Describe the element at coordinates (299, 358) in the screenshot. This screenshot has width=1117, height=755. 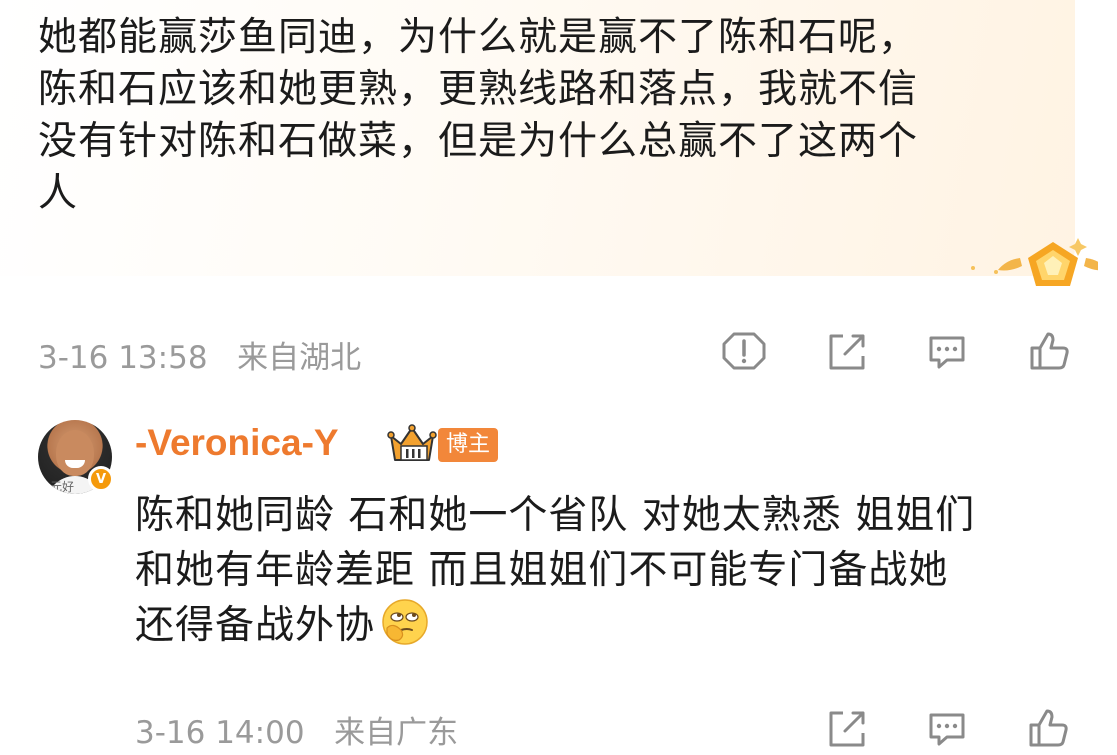
I see `post-location: 来自湖北` at that location.